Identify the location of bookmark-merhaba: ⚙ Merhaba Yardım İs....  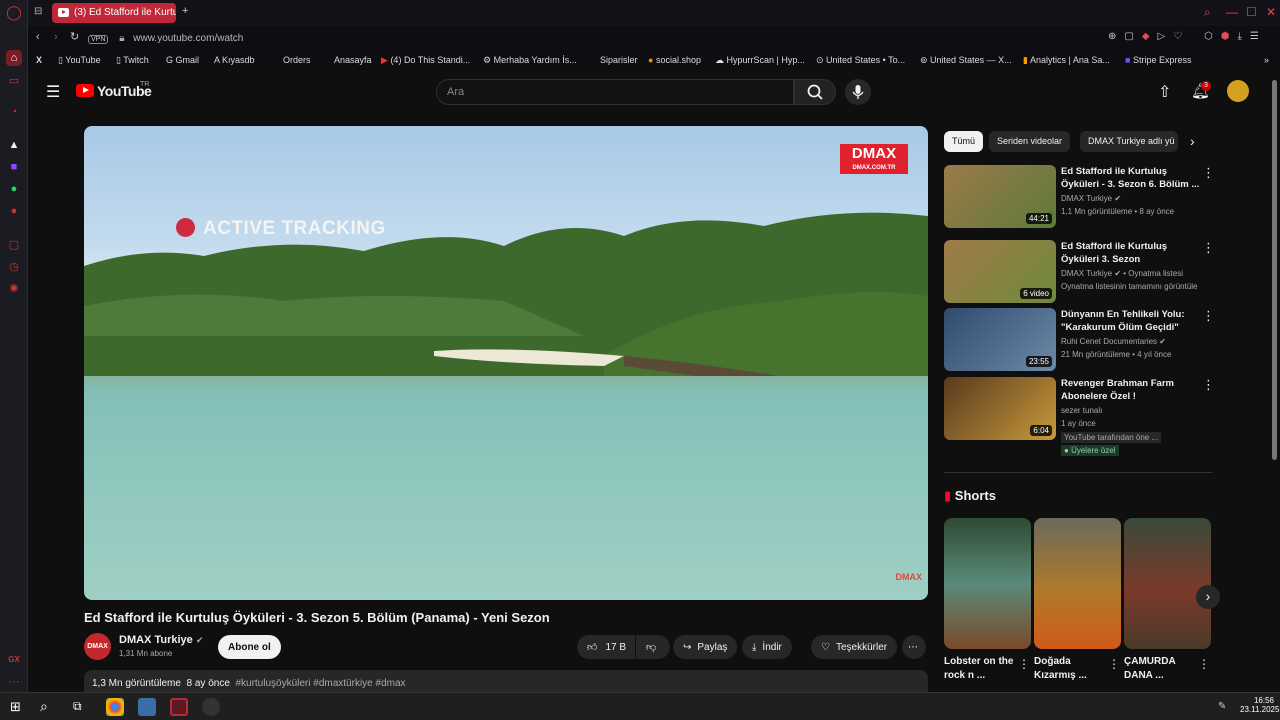
(530, 60).